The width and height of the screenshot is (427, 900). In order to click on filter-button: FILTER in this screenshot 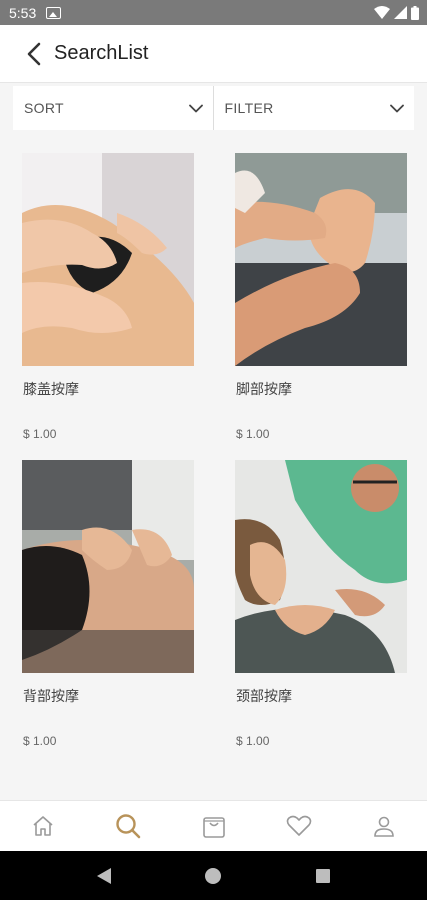, I will do `click(313, 108)`.